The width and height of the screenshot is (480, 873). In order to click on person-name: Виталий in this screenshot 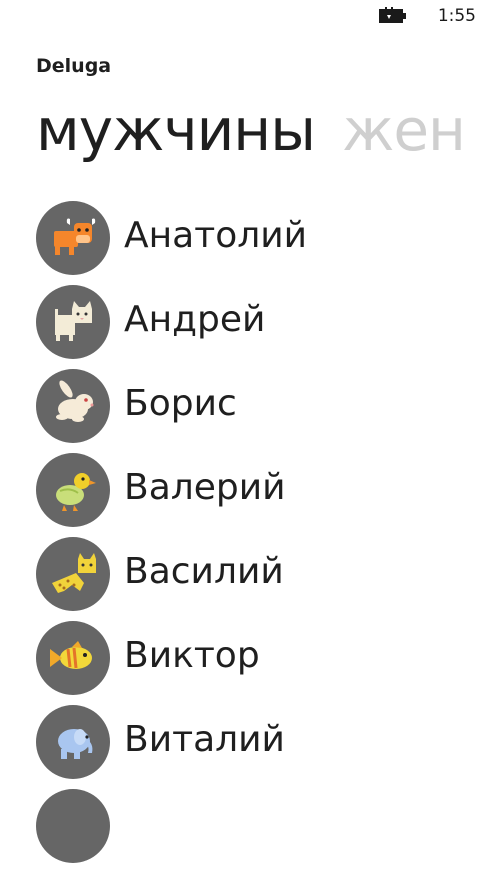, I will do `click(204, 739)`.